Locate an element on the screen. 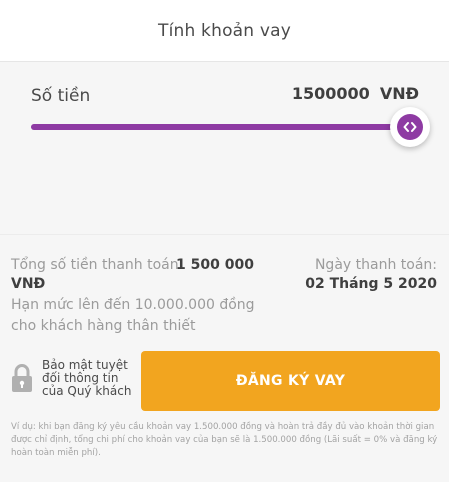 The width and height of the screenshot is (449, 482). amount-slider-track is located at coordinates (221, 127).